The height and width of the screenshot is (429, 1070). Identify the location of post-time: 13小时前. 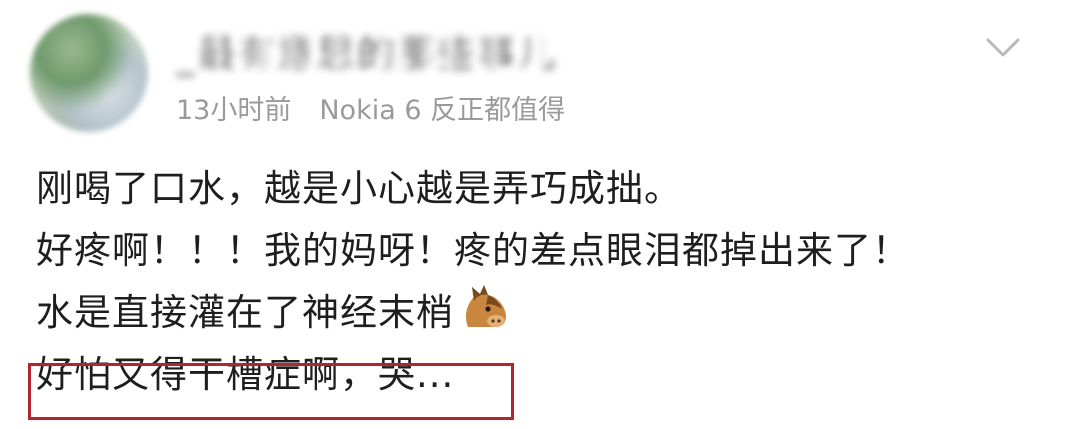
(234, 110).